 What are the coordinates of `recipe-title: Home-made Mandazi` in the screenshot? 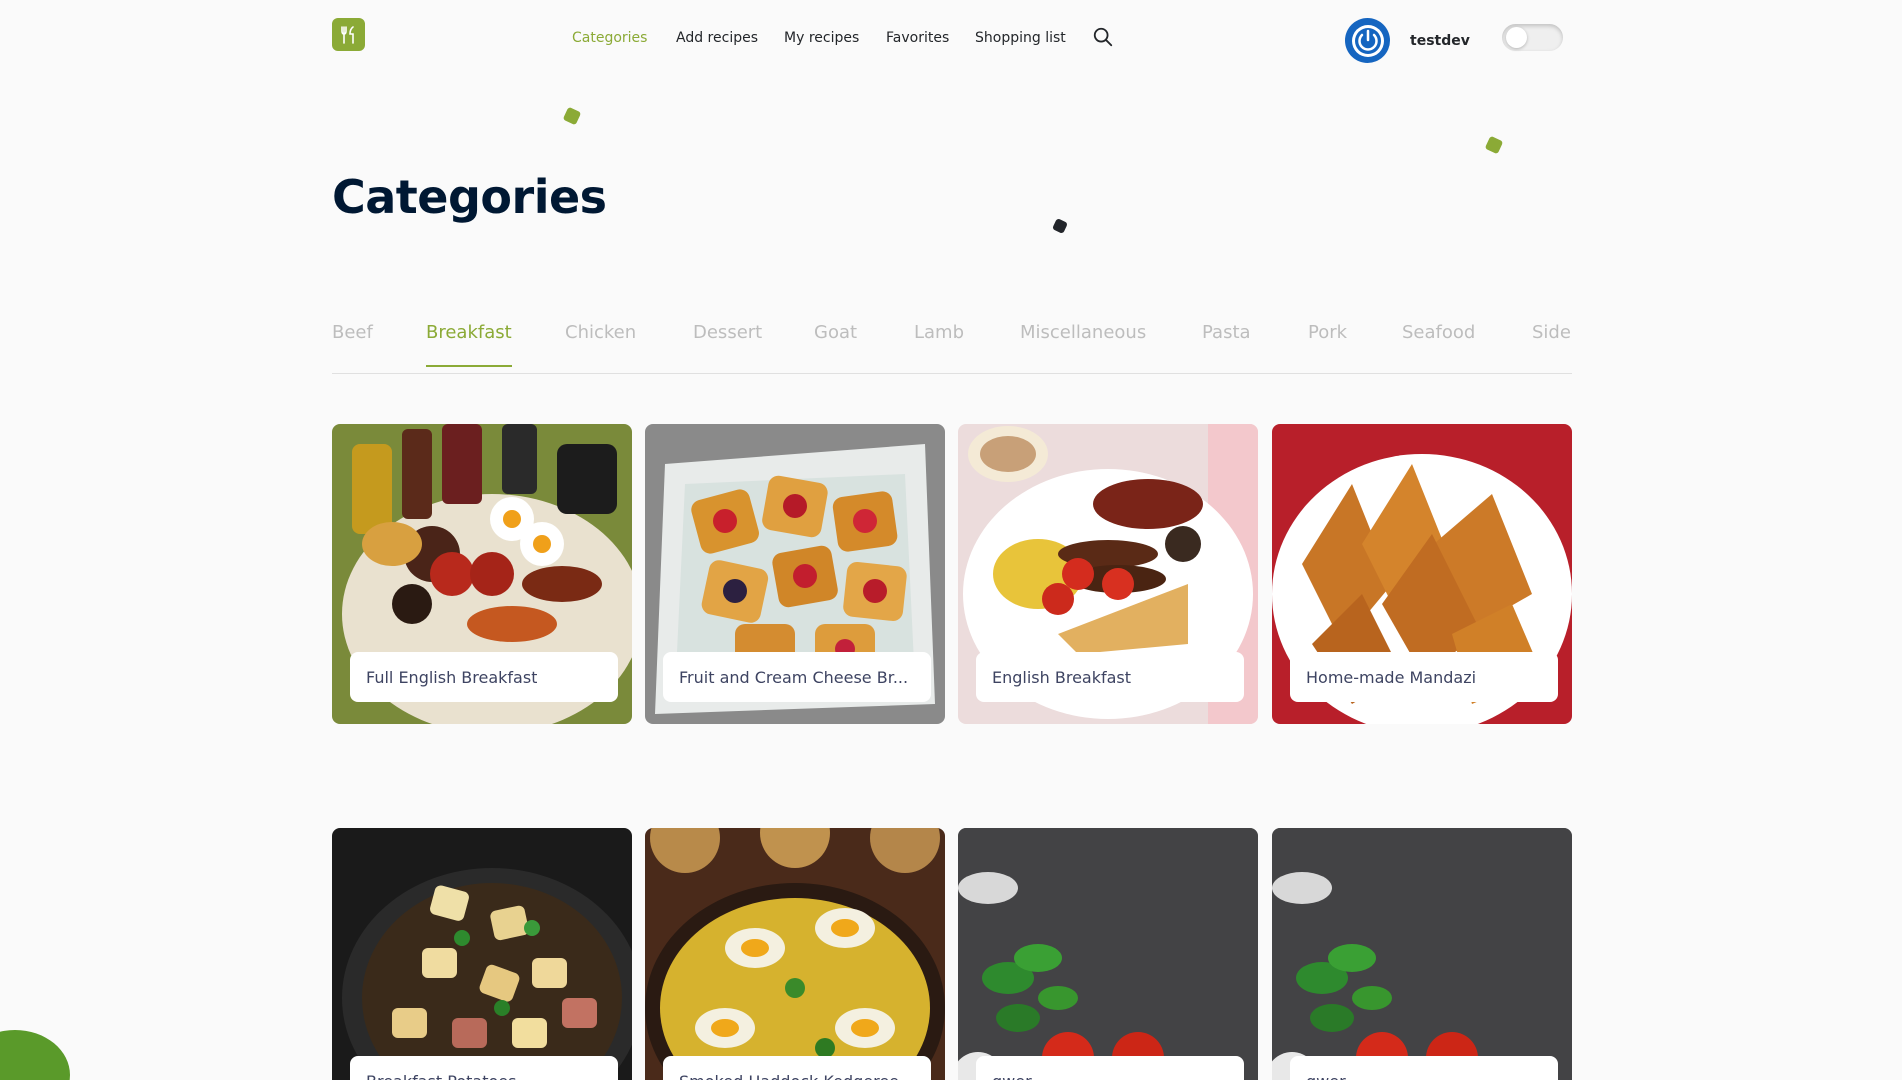 It's located at (1424, 677).